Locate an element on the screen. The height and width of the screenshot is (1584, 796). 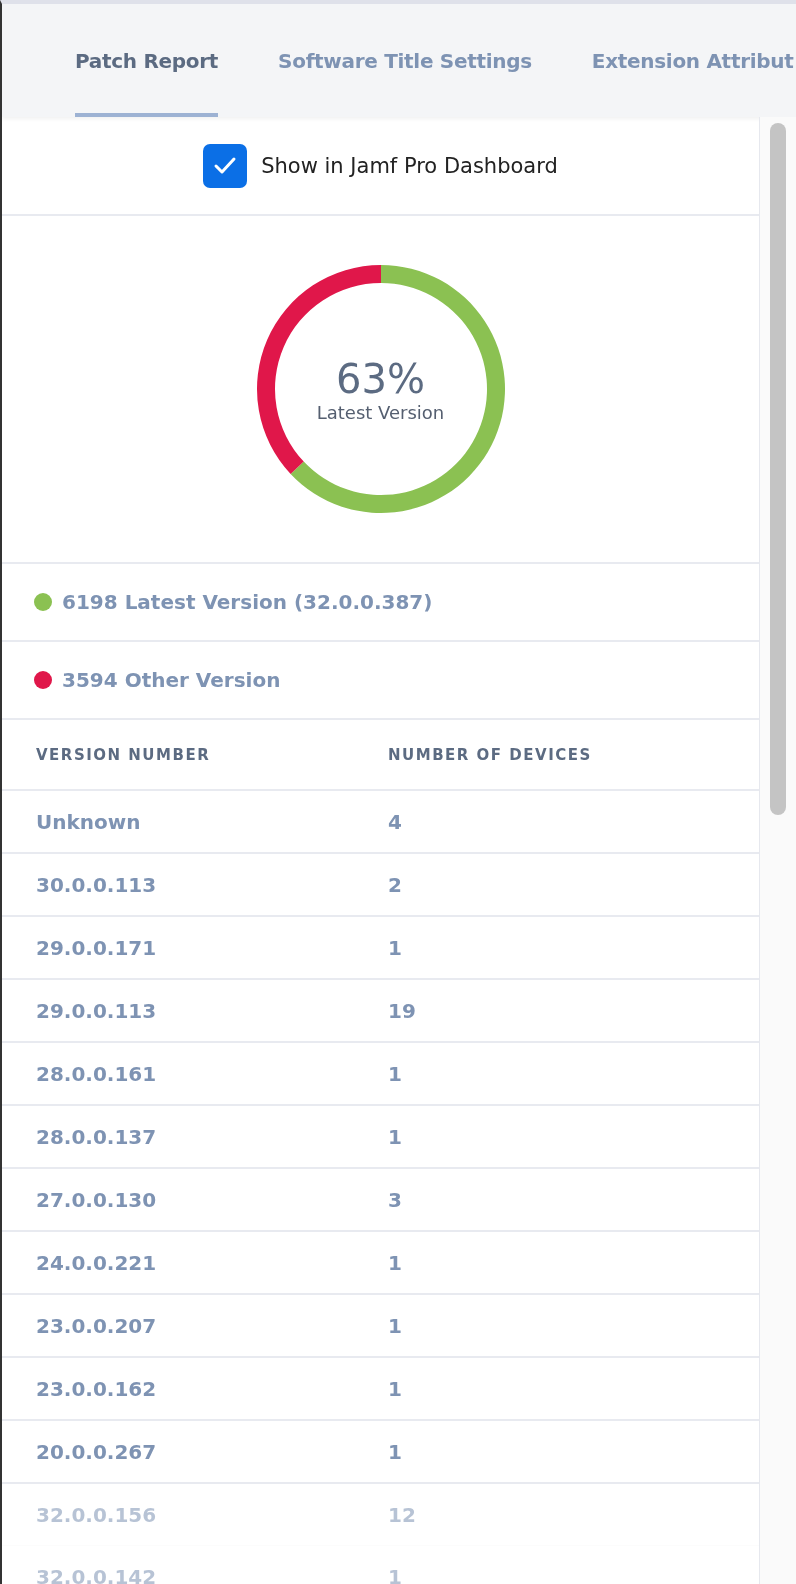
table-cell-text: 3 is located at coordinates (395, 1199).